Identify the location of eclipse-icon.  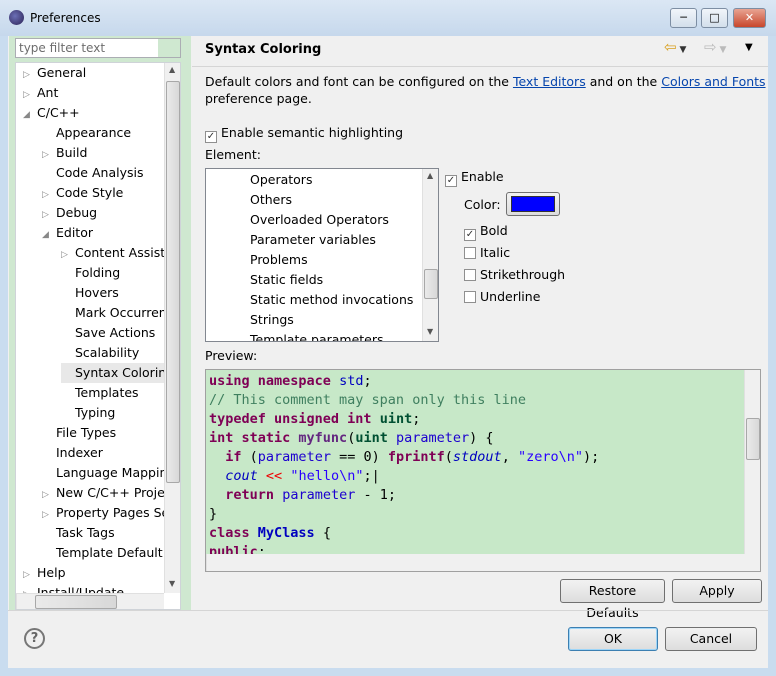
(16, 17).